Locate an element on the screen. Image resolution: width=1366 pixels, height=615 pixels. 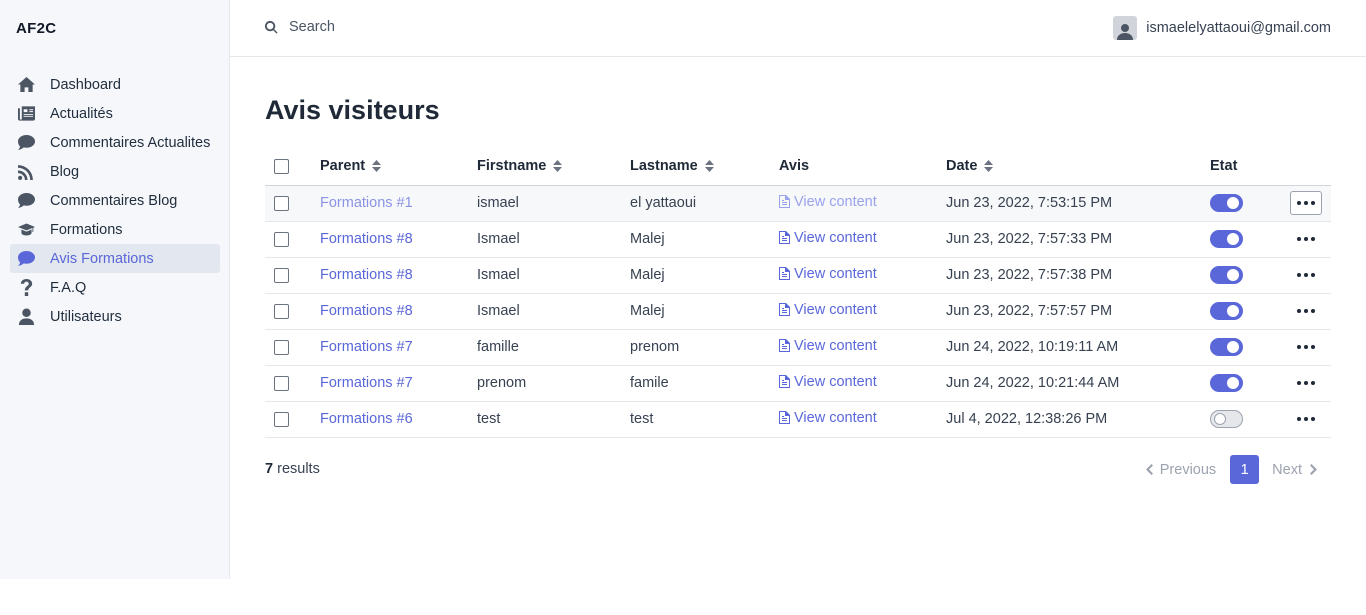
column-date-label: Date is located at coordinates (962, 166).